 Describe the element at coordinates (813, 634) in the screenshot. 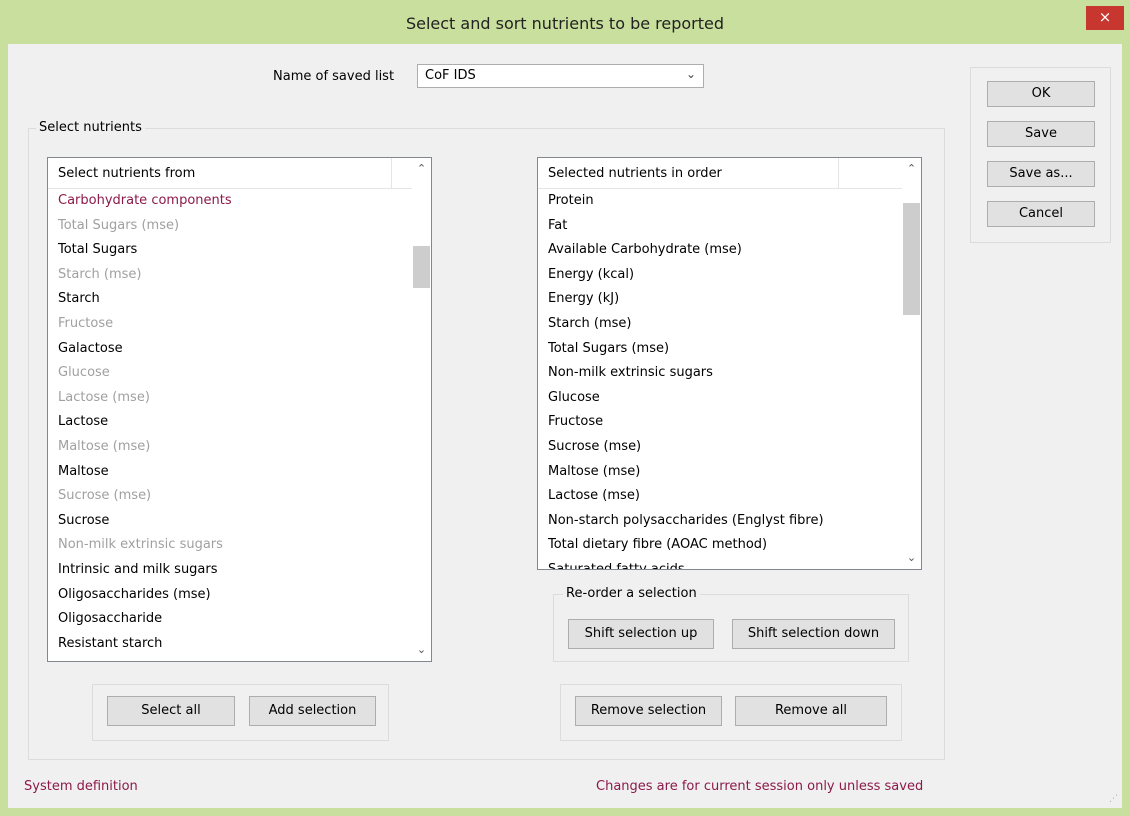

I see `shift-down-button: Shift selection down` at that location.